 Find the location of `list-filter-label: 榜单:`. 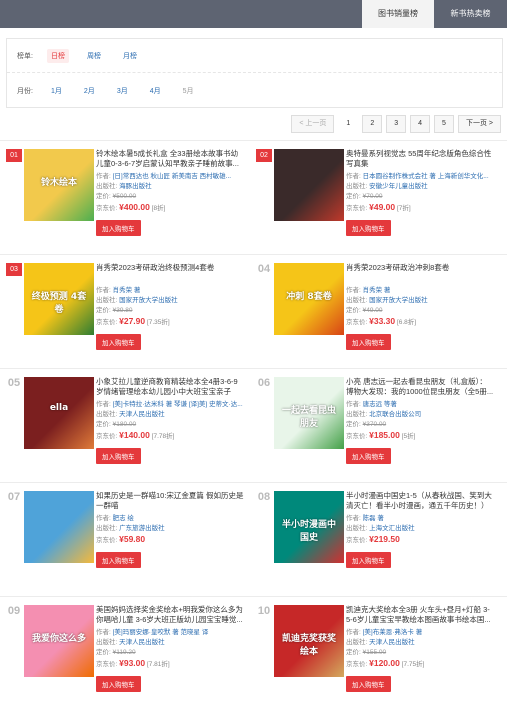

list-filter-label: 榜单: is located at coordinates (25, 56).